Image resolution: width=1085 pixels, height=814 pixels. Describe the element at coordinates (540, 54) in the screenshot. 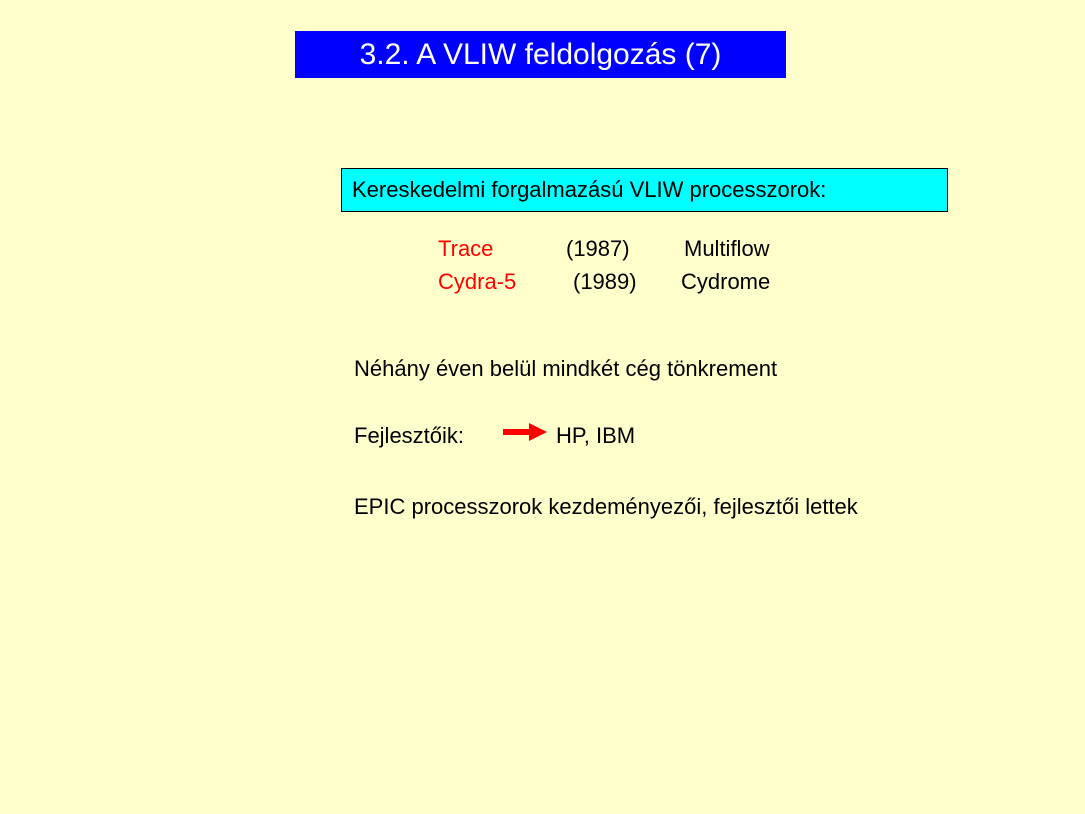

I see `slide-title: 3.2. A VLIW feldolgozás (7)` at that location.